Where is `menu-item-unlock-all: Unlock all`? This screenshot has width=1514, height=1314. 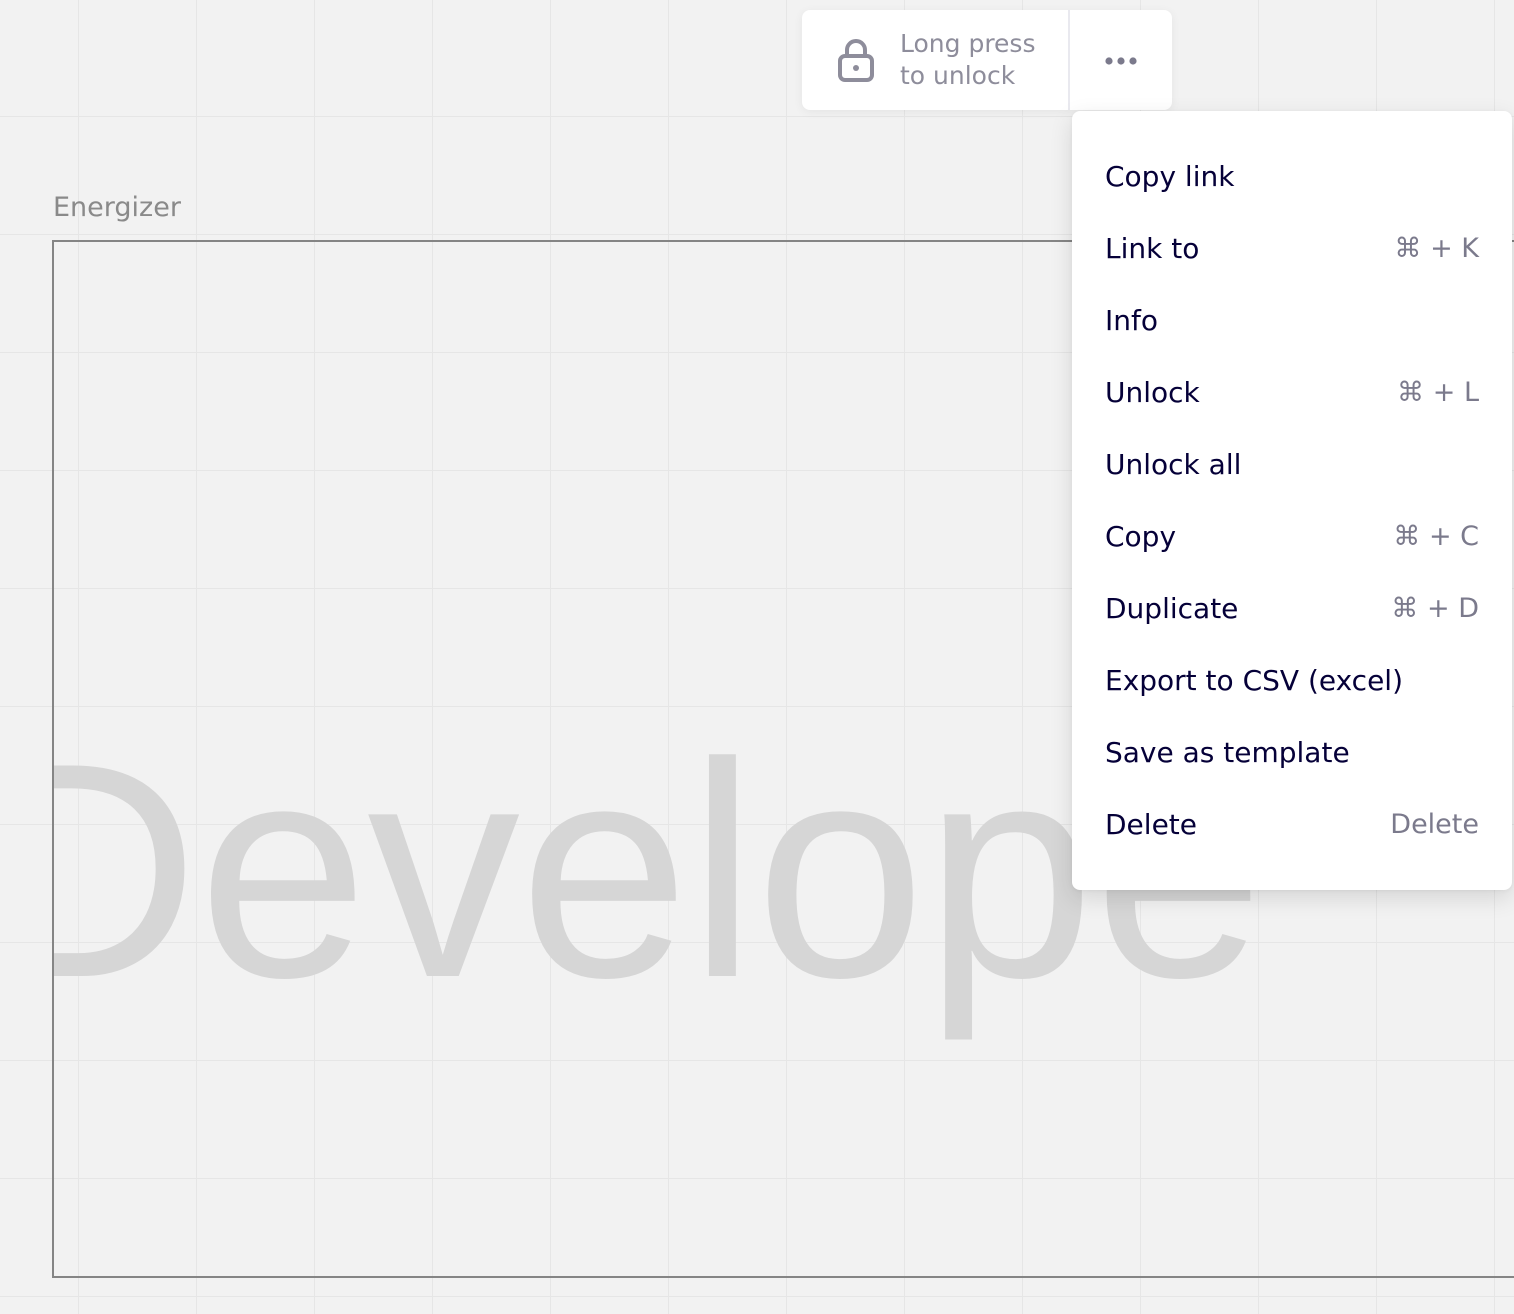
menu-item-unlock-all: Unlock all is located at coordinates (1292, 464).